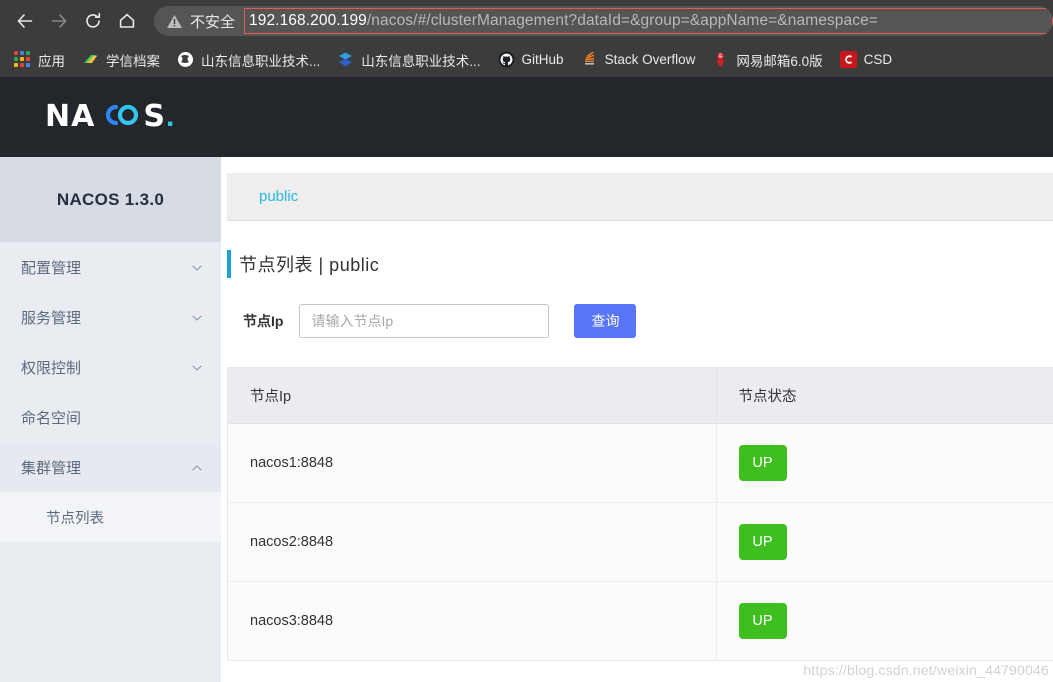  I want to click on breadcrumb: public, so click(640, 197).